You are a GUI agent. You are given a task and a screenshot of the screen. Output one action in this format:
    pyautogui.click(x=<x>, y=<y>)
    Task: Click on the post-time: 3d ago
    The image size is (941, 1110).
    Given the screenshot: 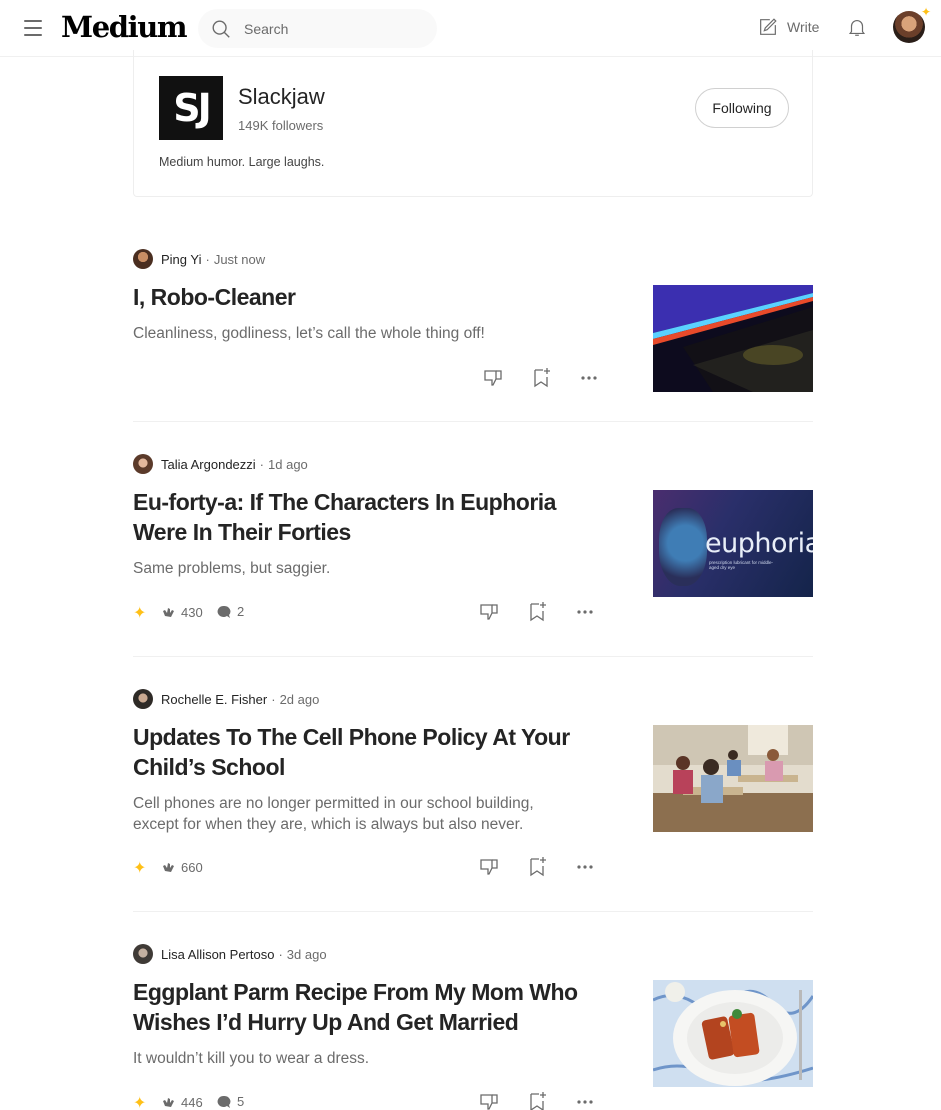 What is the action you would take?
    pyautogui.click(x=306, y=954)
    